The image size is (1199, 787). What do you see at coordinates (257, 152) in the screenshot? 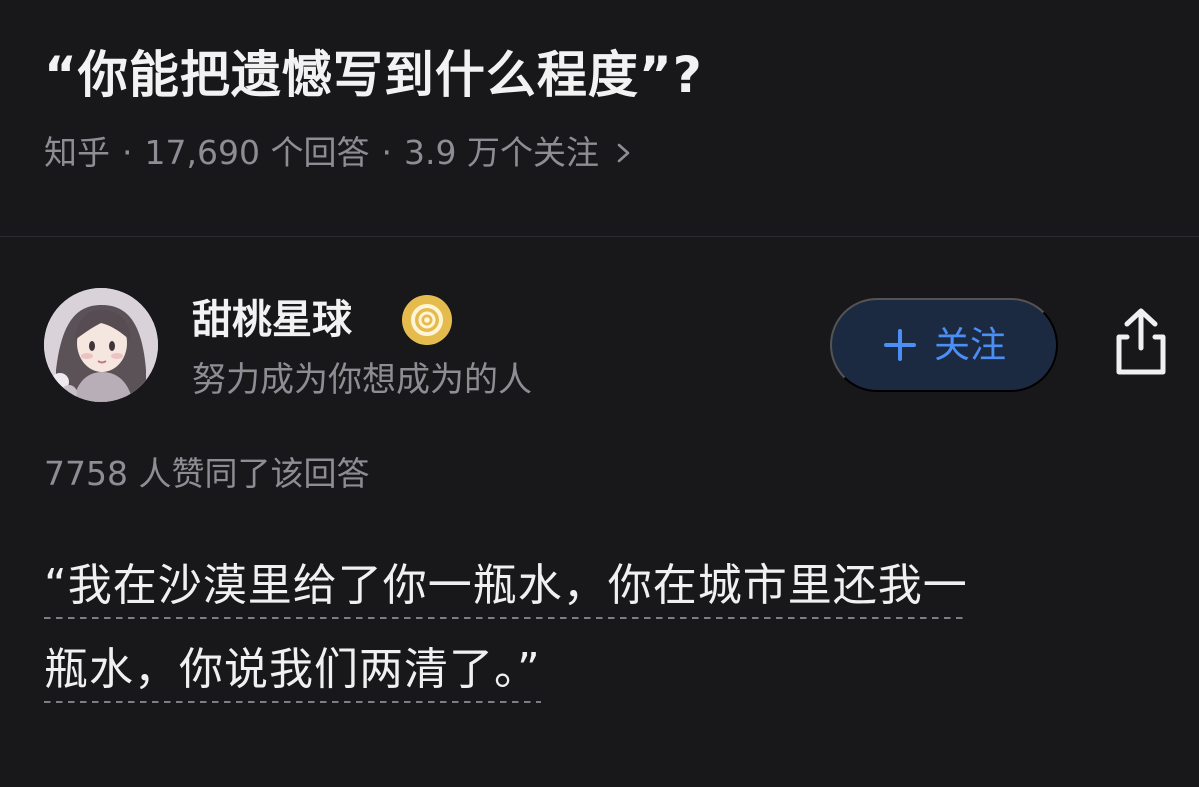
I see `answer-count: 17,690 个回答` at bounding box center [257, 152].